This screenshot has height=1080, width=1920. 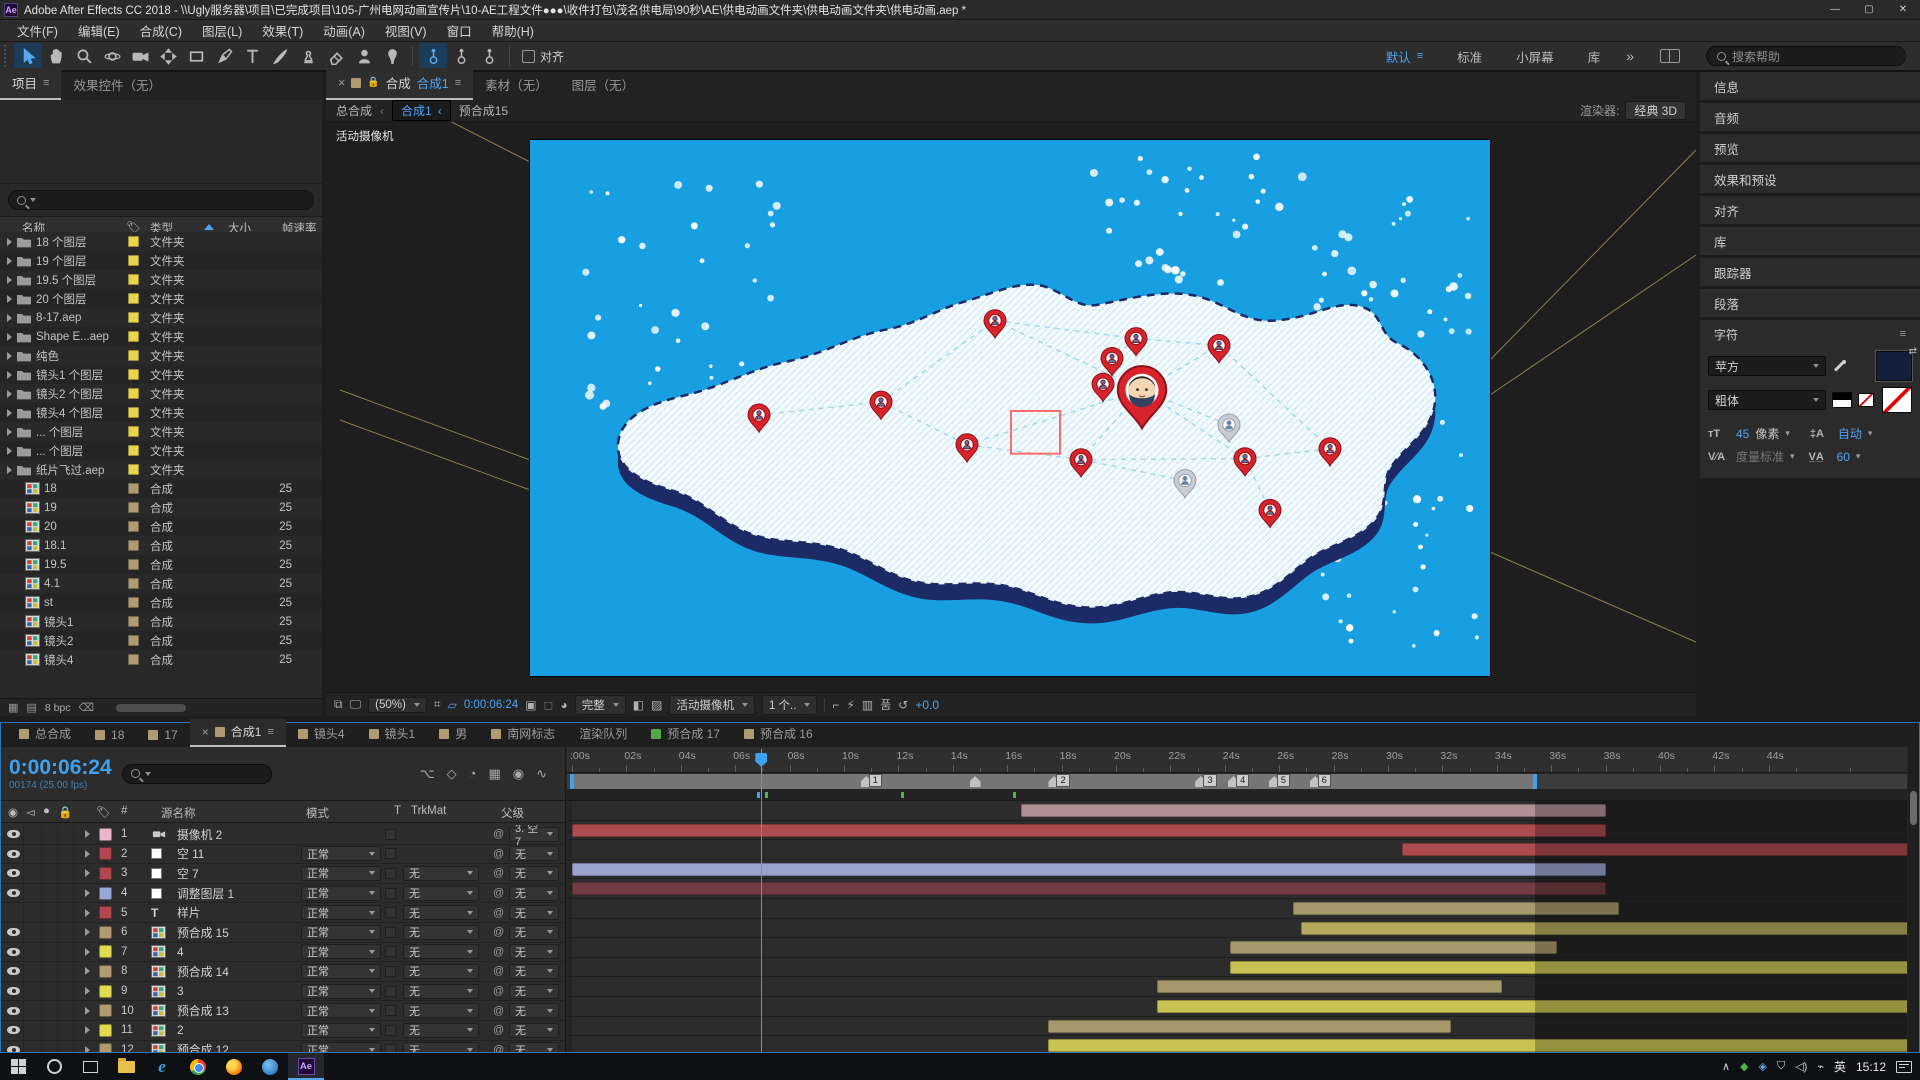 I want to click on project-tab-0: 项目 ≡, so click(x=31, y=84).